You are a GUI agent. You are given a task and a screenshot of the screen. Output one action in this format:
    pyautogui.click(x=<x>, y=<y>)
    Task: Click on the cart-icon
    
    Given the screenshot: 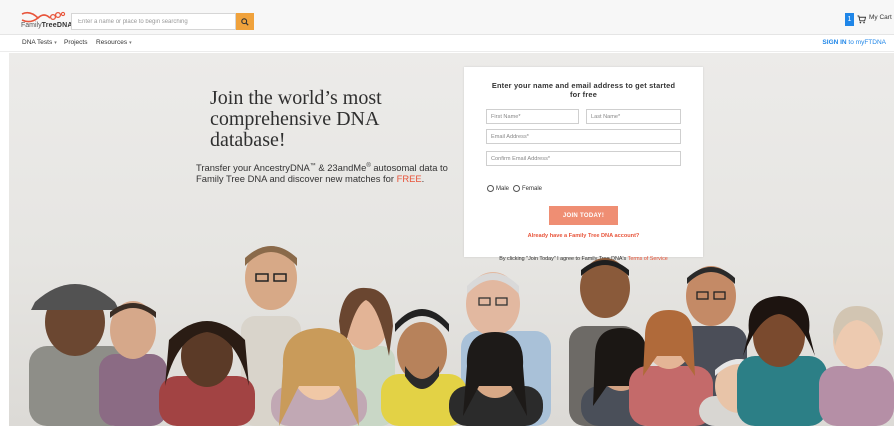 What is the action you would take?
    pyautogui.click(x=861, y=19)
    